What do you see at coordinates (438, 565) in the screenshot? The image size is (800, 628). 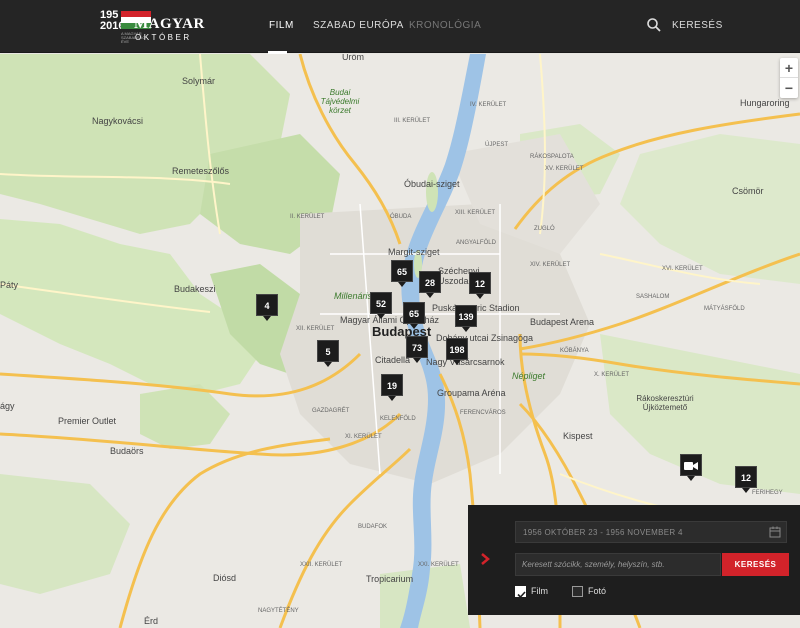 I see `map-label-xxi-kerulet: XXI. KERÜLET` at bounding box center [438, 565].